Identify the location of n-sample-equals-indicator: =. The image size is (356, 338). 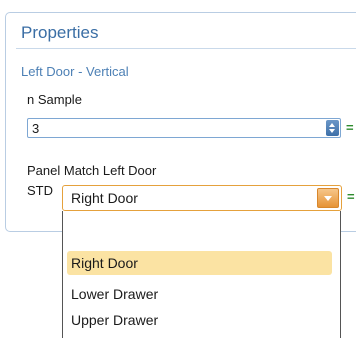
(350, 127).